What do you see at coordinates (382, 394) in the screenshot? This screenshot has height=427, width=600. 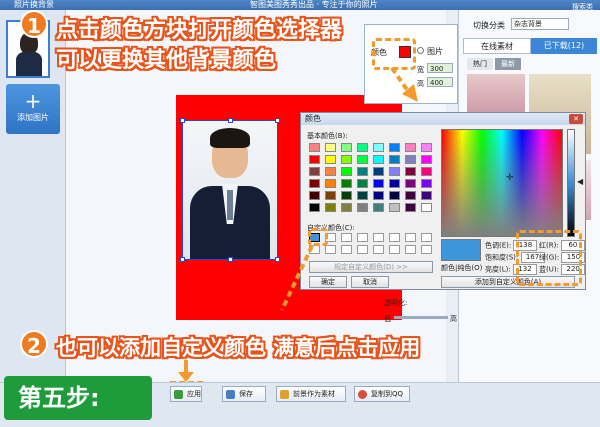 I see `copy-qq-button: 复制到QQ` at bounding box center [382, 394].